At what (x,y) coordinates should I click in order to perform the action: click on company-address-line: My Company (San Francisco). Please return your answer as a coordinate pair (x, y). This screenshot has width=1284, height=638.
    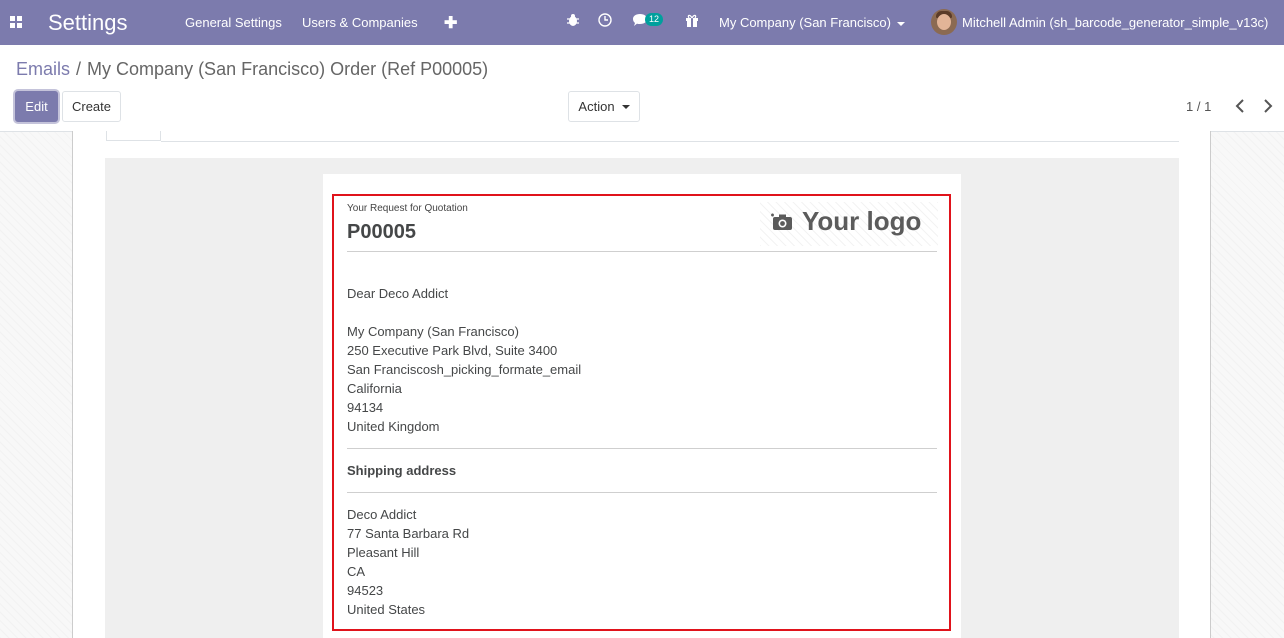
    Looking at the image, I should click on (433, 331).